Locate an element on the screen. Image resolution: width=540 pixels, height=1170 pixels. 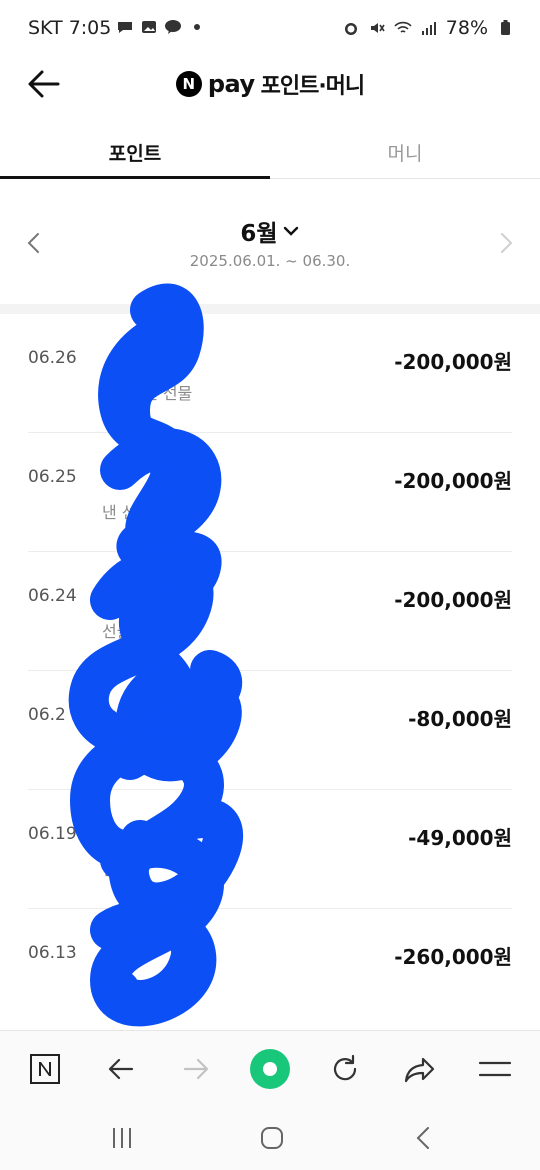
transaction-name: 우 is located at coordinates (110, 719).